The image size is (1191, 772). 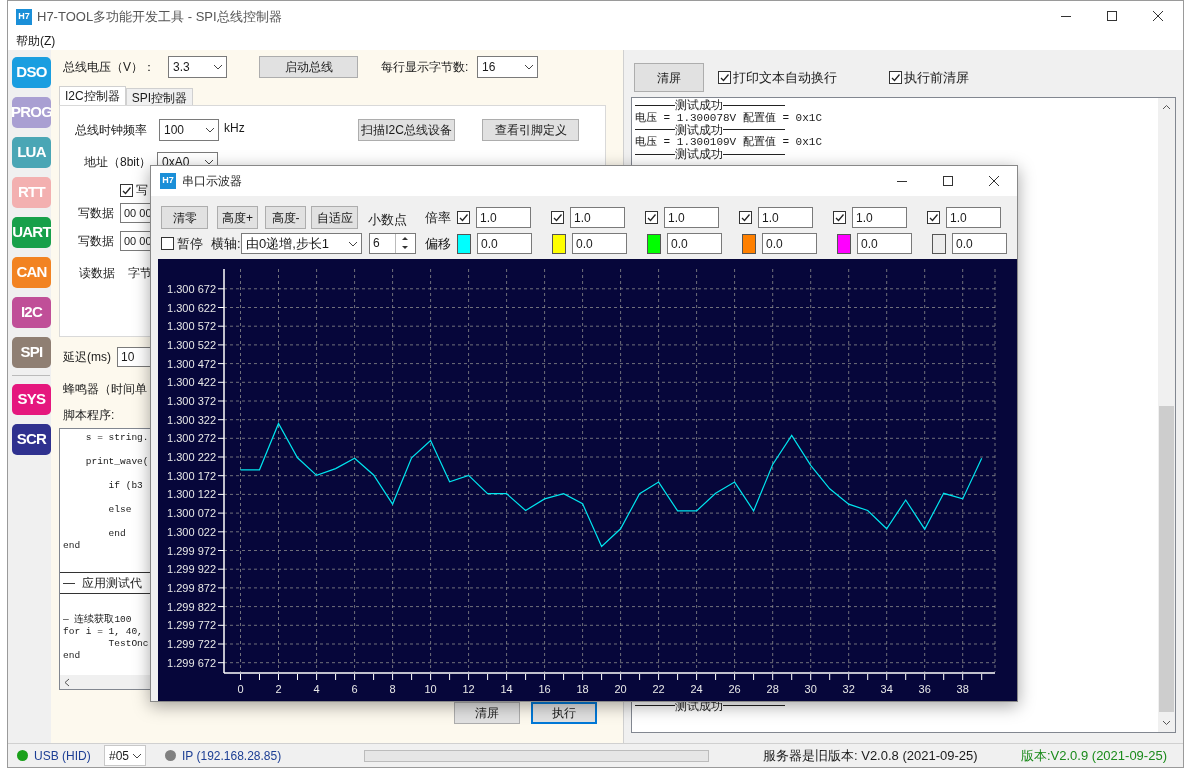 I want to click on dropdown: #05, so click(x=125, y=755).